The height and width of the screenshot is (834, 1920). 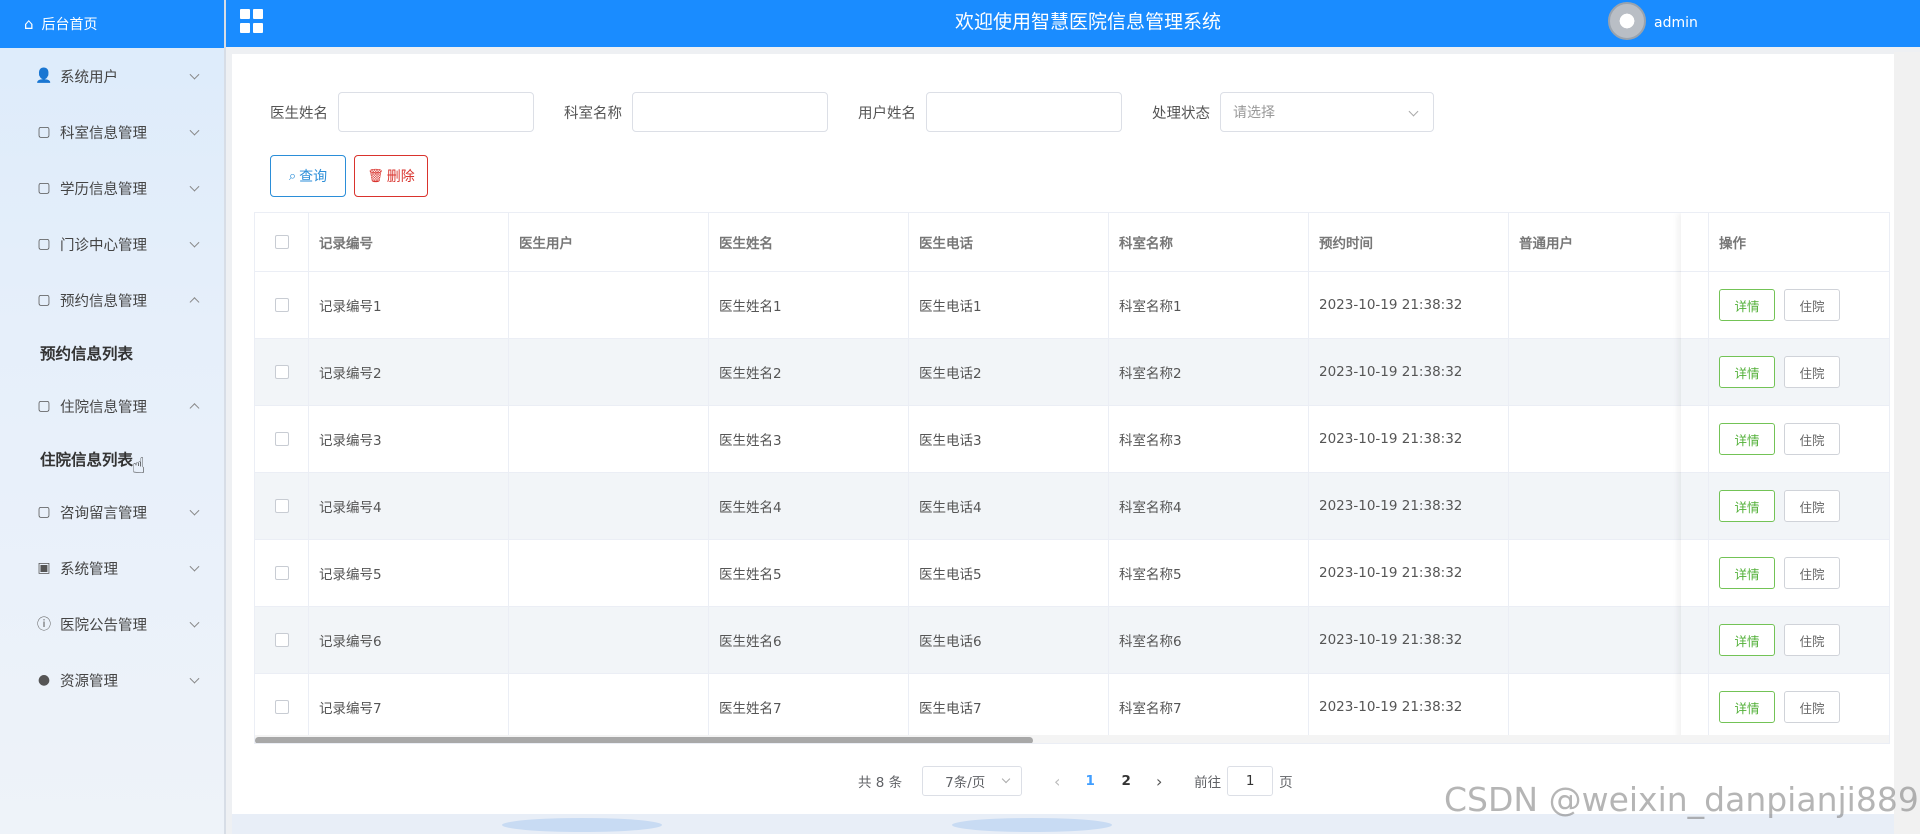 I want to click on page-suffix: 页, so click(x=1286, y=783).